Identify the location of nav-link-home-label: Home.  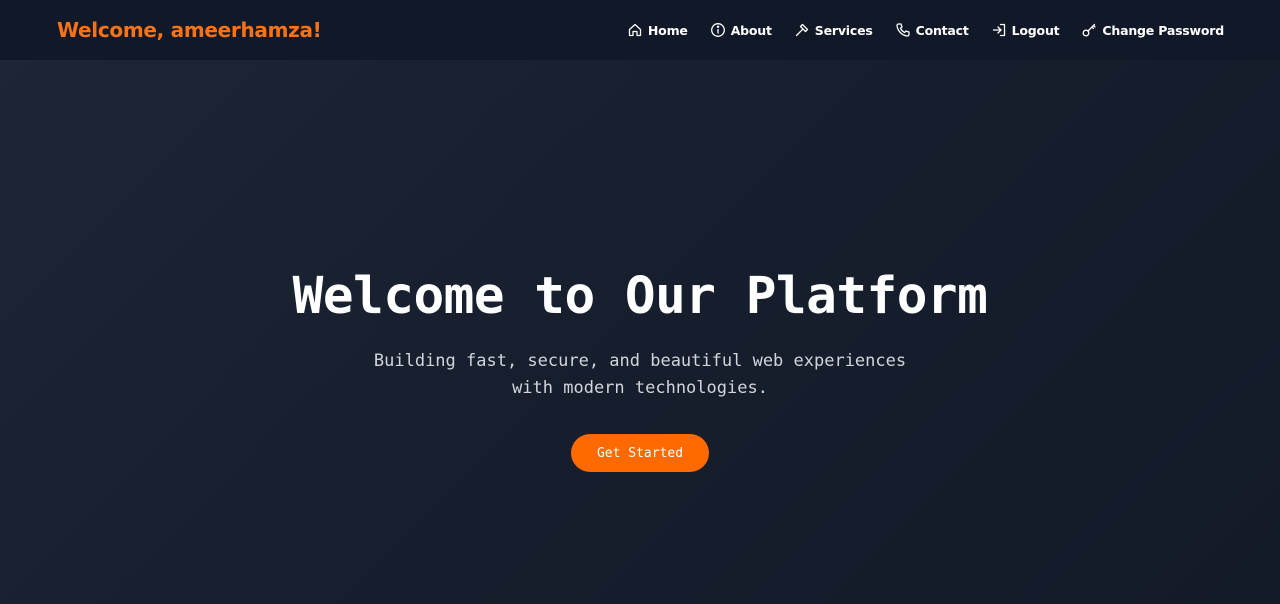
(667, 30).